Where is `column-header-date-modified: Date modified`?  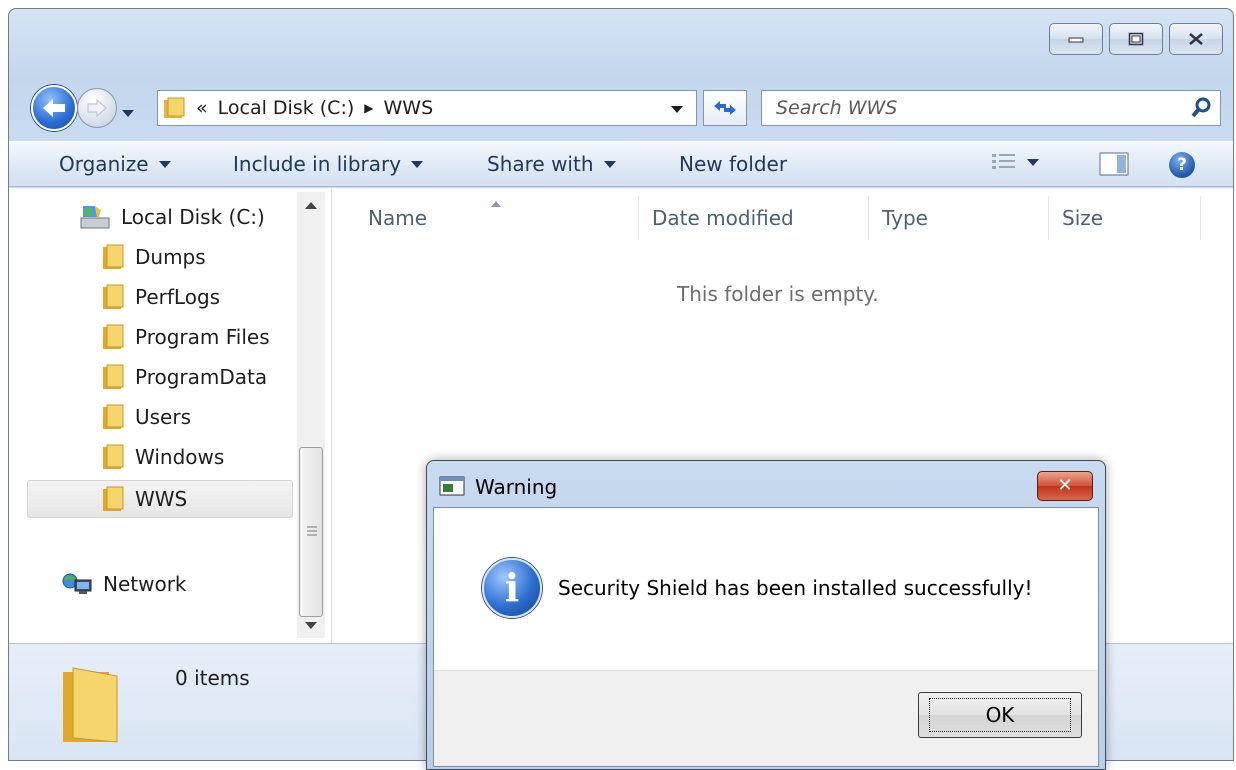 column-header-date-modified: Date modified is located at coordinates (723, 218).